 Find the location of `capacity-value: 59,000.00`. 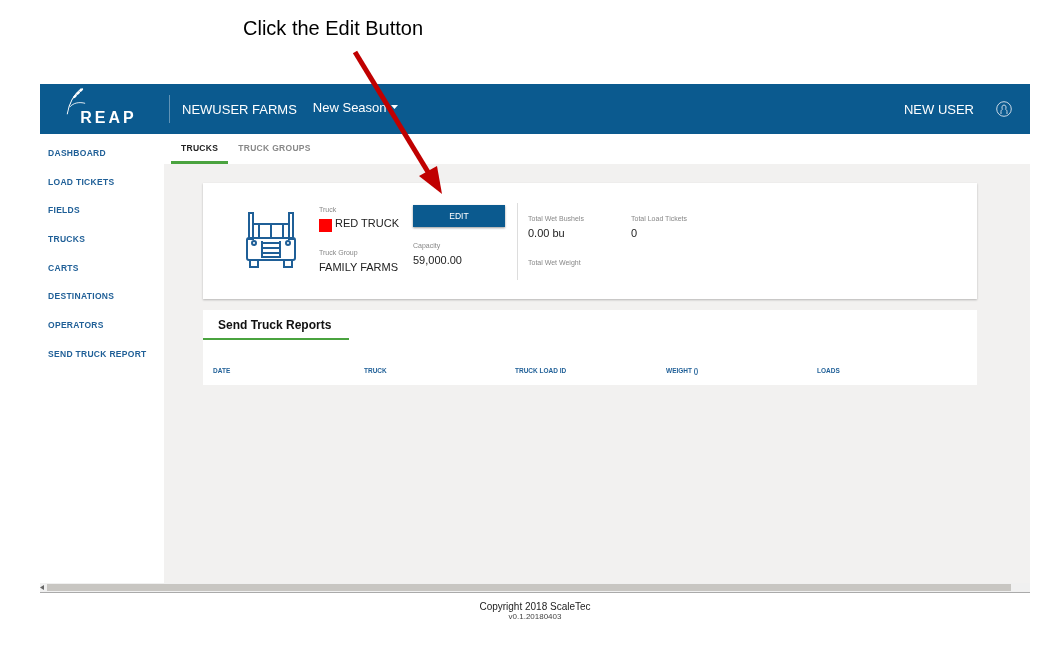

capacity-value: 59,000.00 is located at coordinates (438, 260).